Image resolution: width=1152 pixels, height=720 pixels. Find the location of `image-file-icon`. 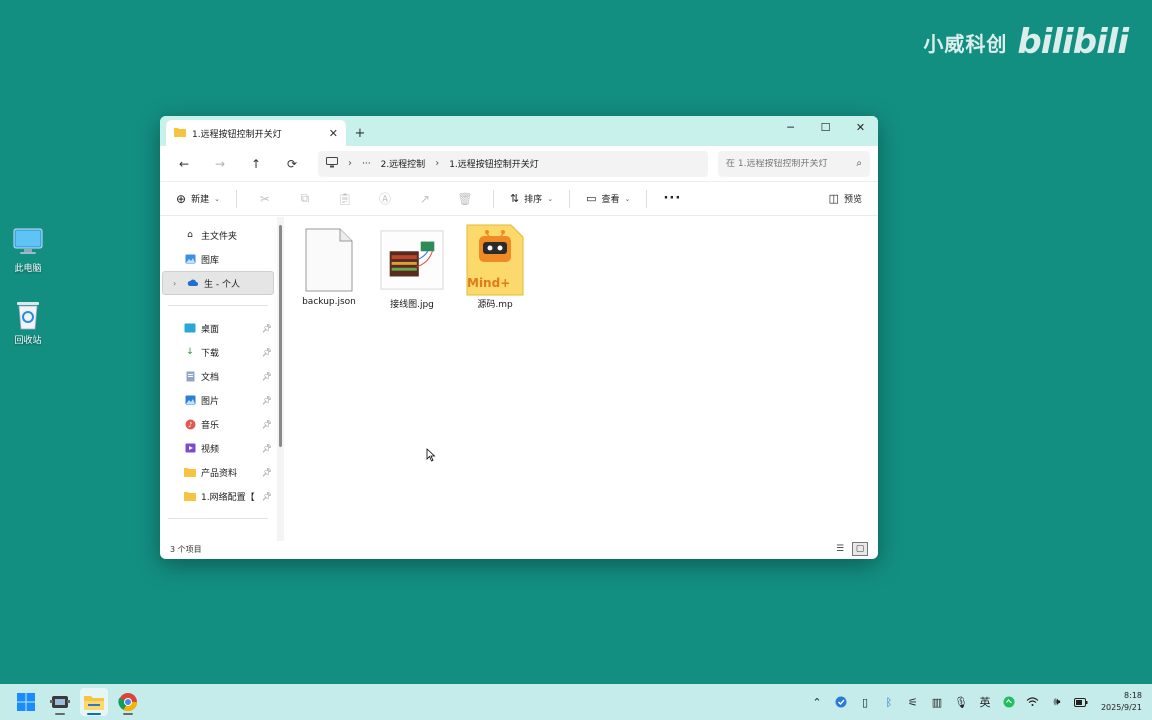

image-file-icon is located at coordinates (412, 260).